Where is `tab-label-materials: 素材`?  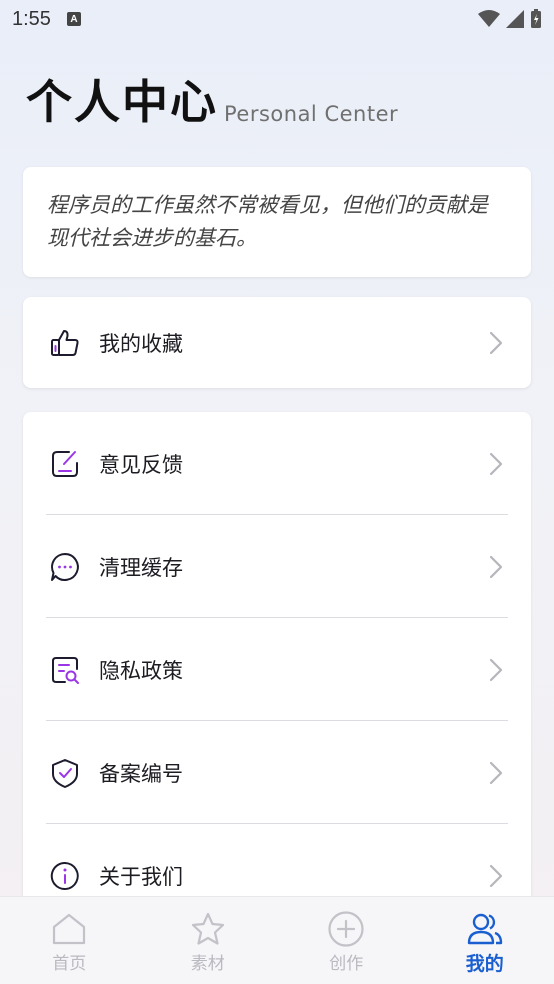
tab-label-materials: 素材 is located at coordinates (207, 964).